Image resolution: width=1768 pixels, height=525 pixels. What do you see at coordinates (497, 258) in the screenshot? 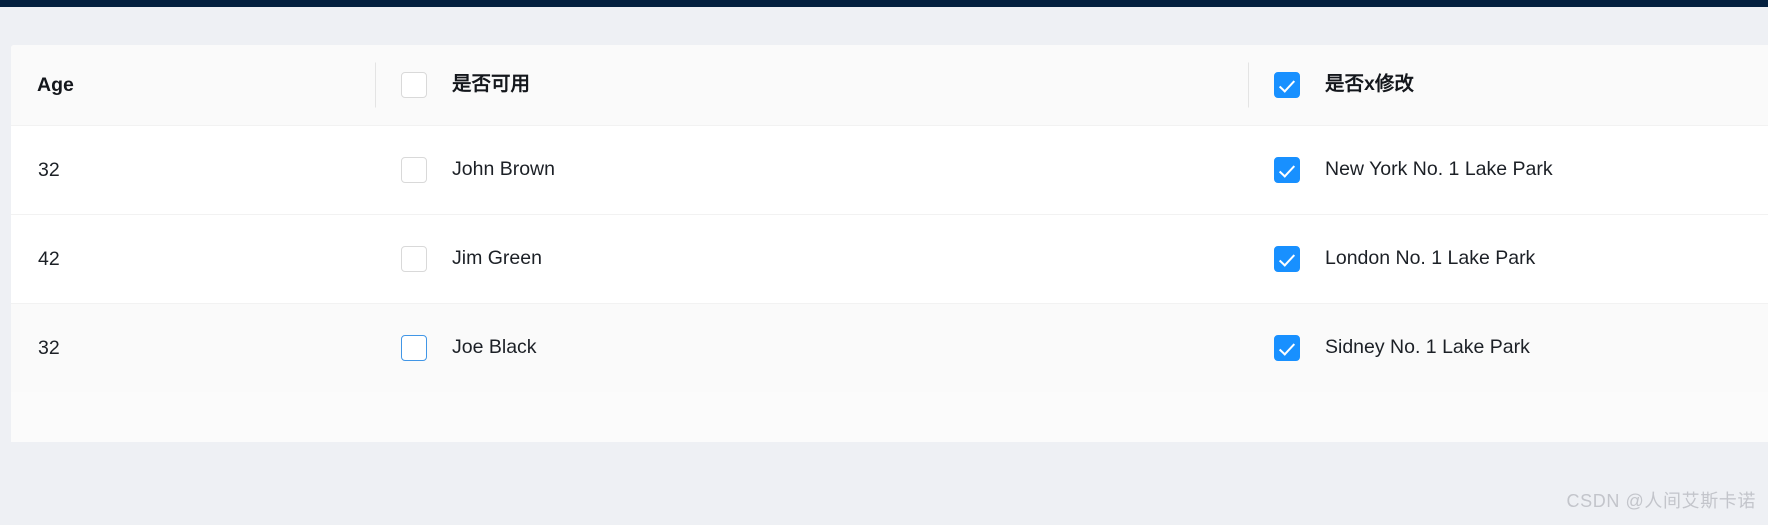
I see `cell-name-value: Jim Green` at bounding box center [497, 258].